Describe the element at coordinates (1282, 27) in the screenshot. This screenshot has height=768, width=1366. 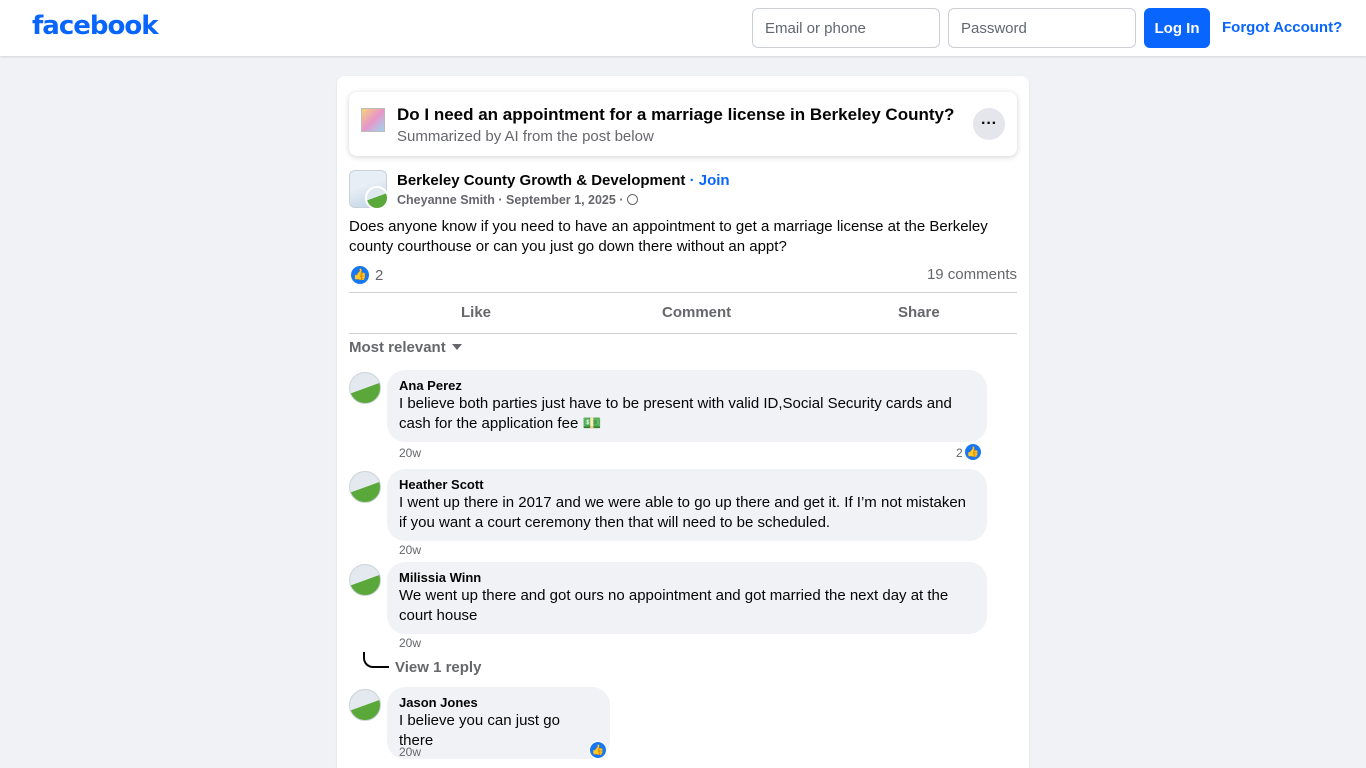
I see `forgot-account-link: Forgot Account?` at that location.